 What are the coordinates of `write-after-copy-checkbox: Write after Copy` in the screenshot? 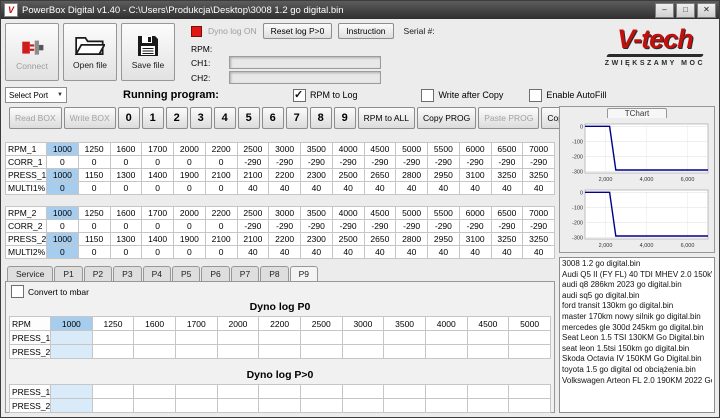 It's located at (462, 95).